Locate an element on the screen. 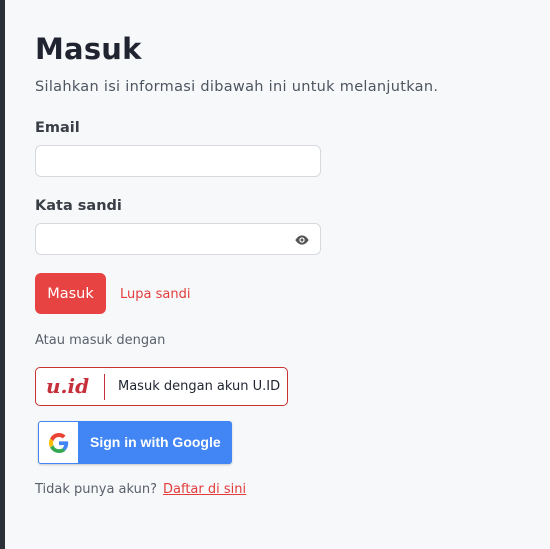 The image size is (550, 549). password-label: Kata sandi is located at coordinates (78, 206).